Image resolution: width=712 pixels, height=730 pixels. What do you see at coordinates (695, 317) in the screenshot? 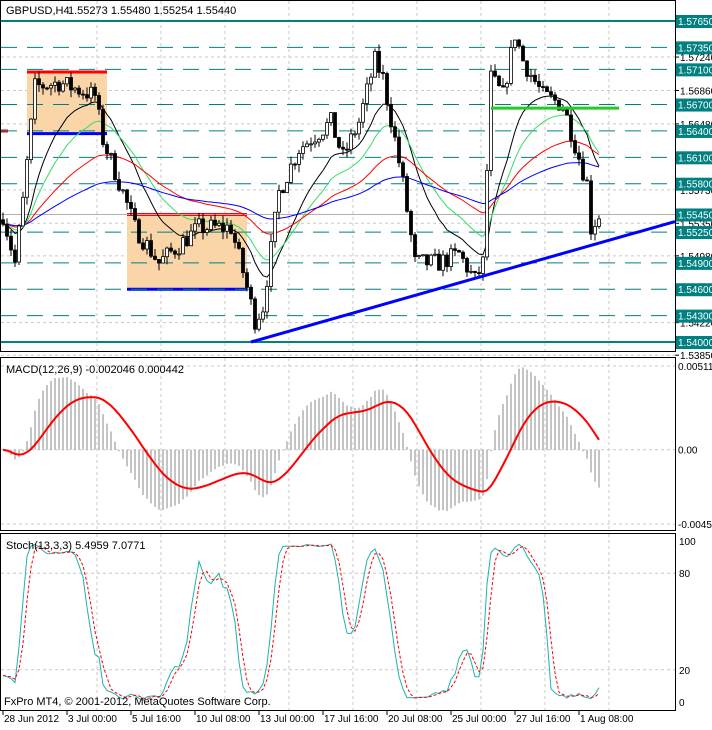
I see `level-label: 1.54300` at bounding box center [695, 317].